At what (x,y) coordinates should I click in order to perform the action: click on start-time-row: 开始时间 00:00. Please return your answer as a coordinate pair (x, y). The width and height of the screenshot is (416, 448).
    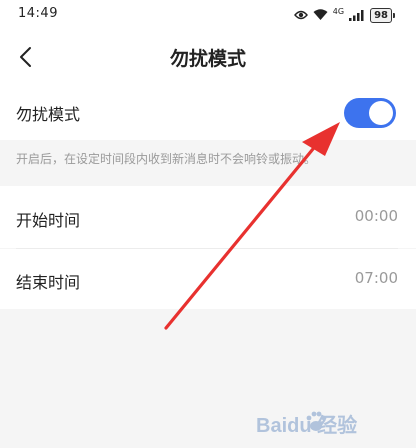
    Looking at the image, I should click on (208, 217).